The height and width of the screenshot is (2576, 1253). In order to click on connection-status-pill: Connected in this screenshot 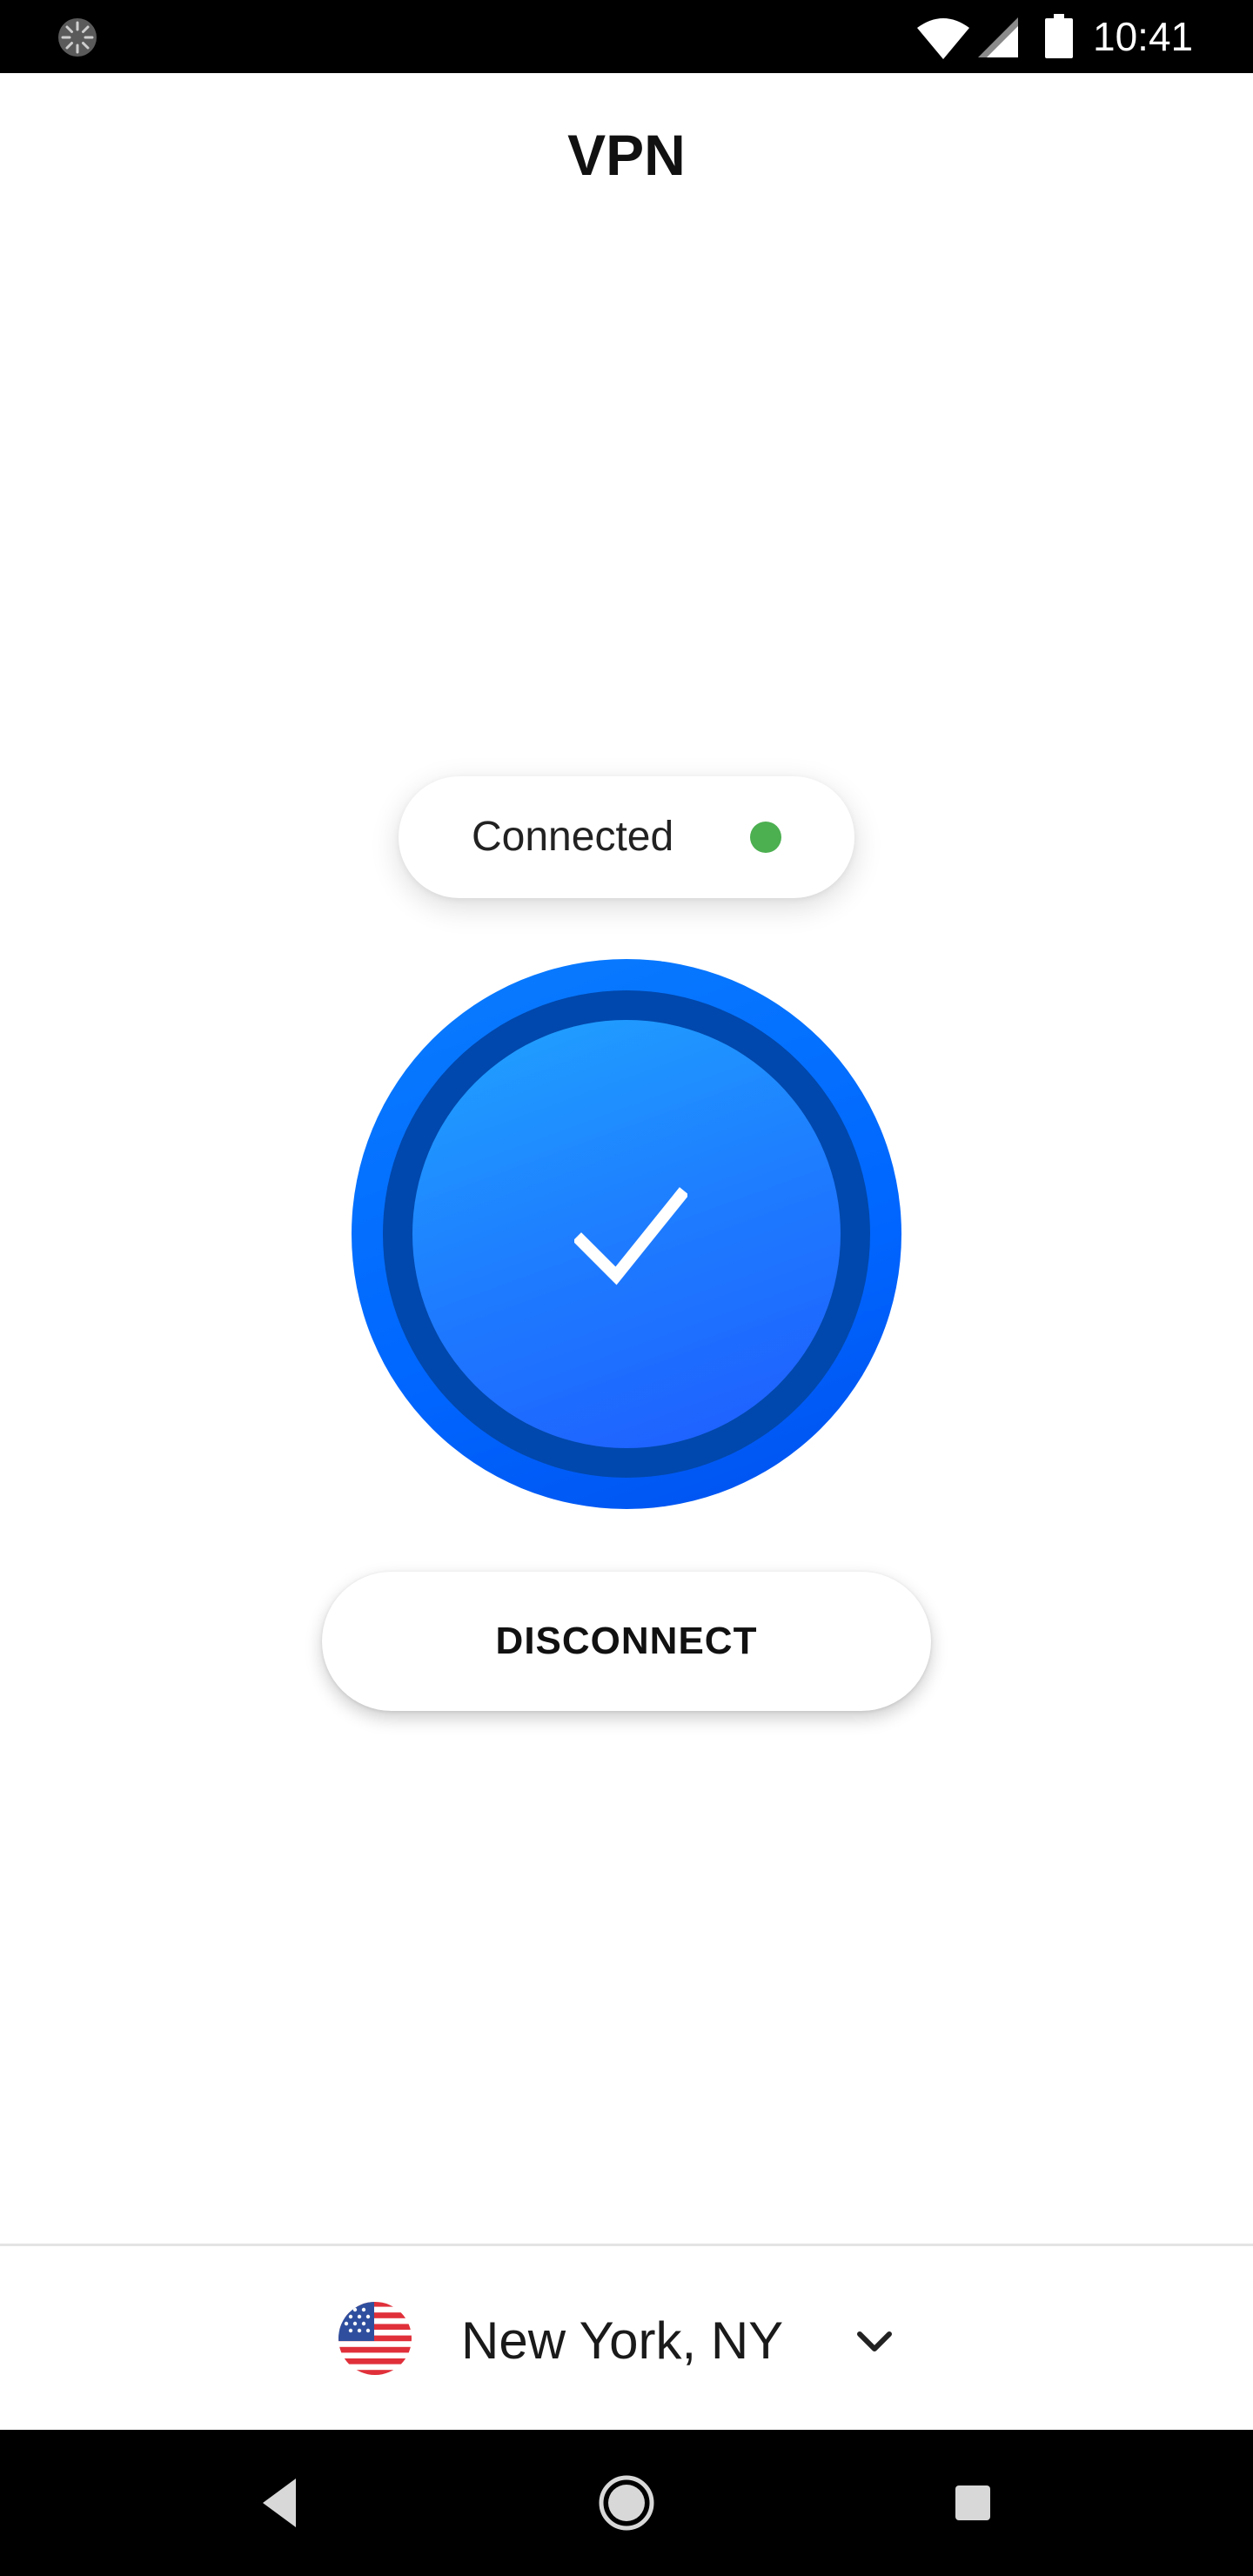, I will do `click(626, 837)`.